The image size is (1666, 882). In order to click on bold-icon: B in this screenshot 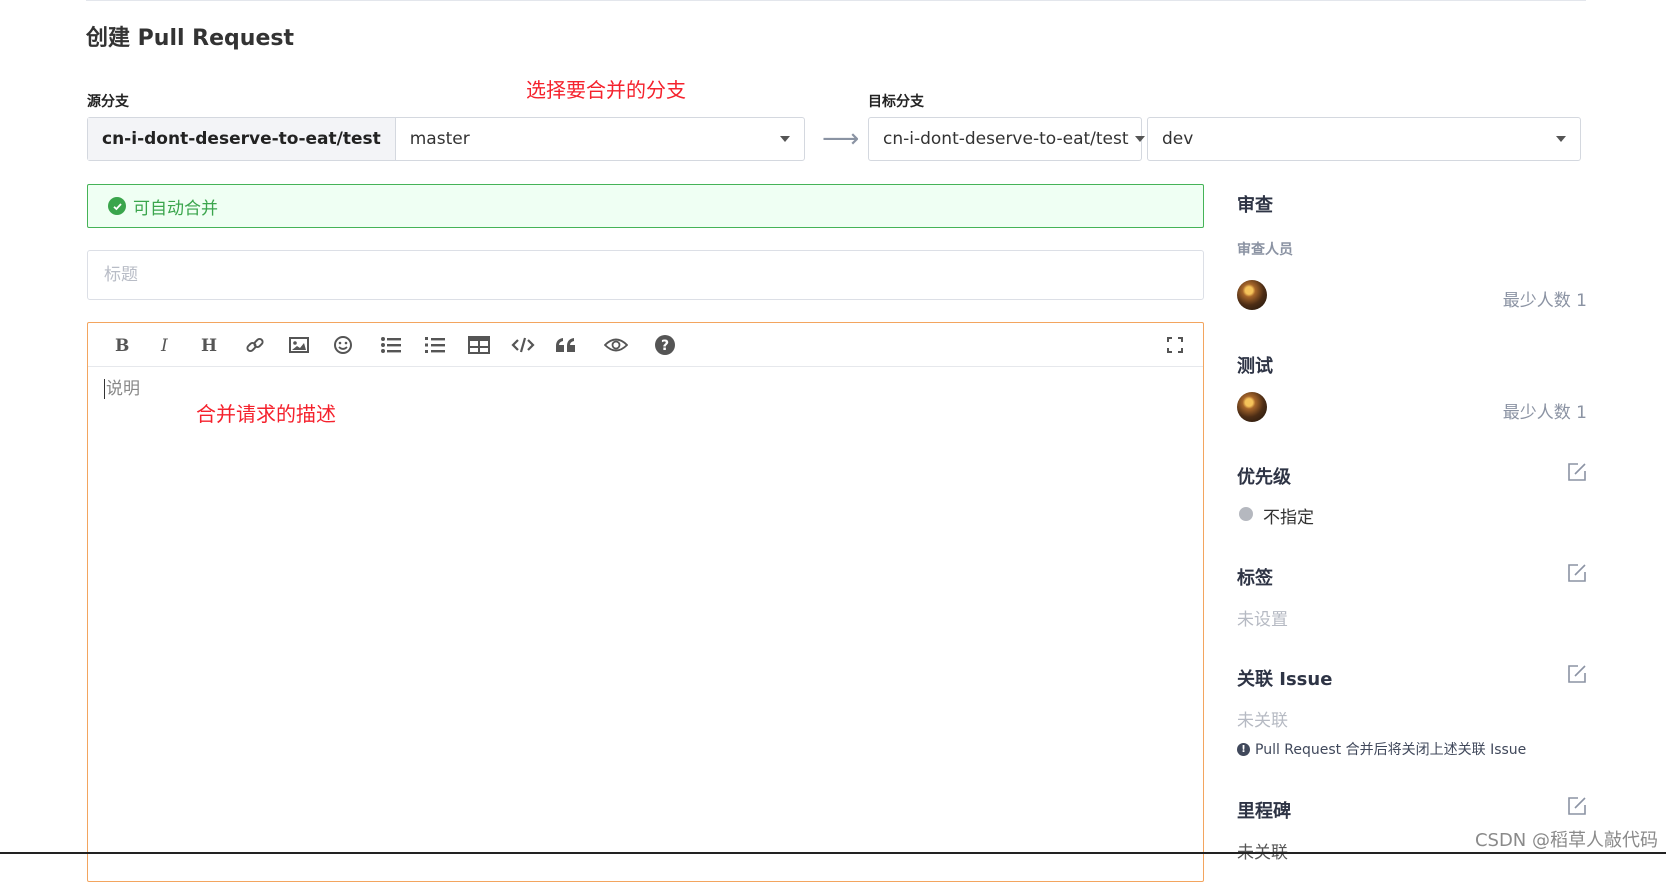, I will do `click(121, 345)`.